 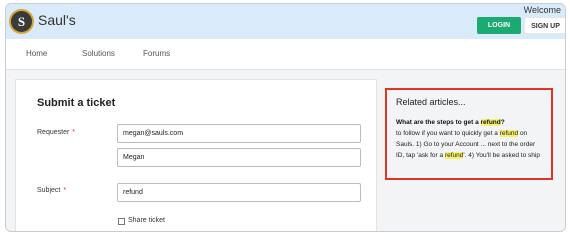 What do you see at coordinates (49, 190) in the screenshot?
I see `subject-label-text: Subject` at bounding box center [49, 190].